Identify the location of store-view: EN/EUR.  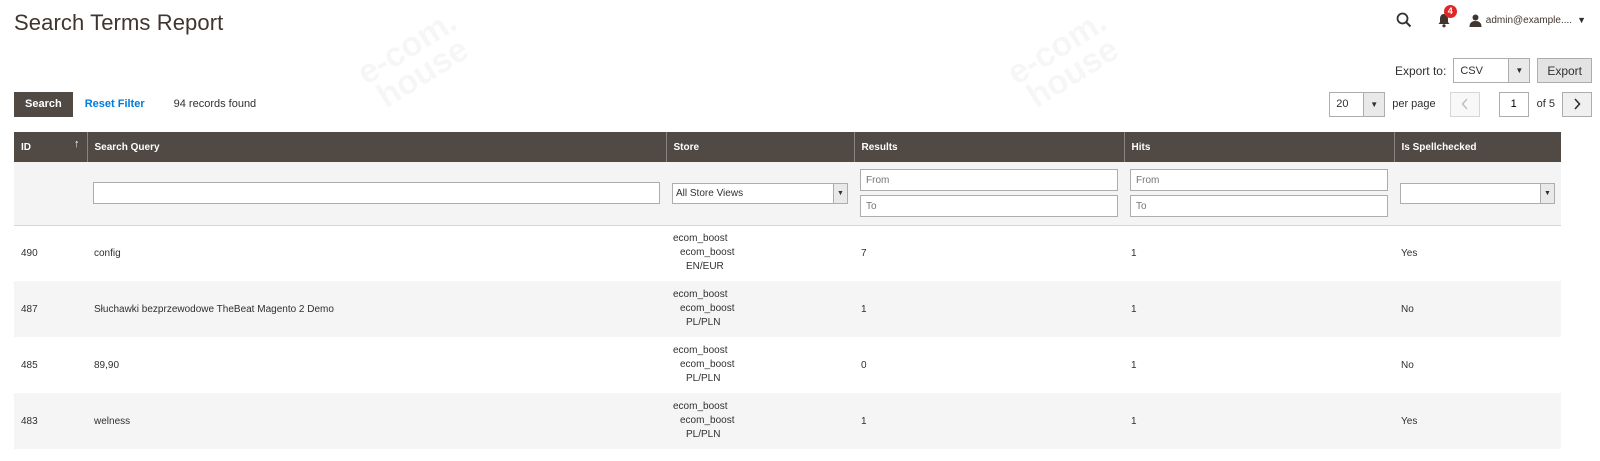
(705, 267).